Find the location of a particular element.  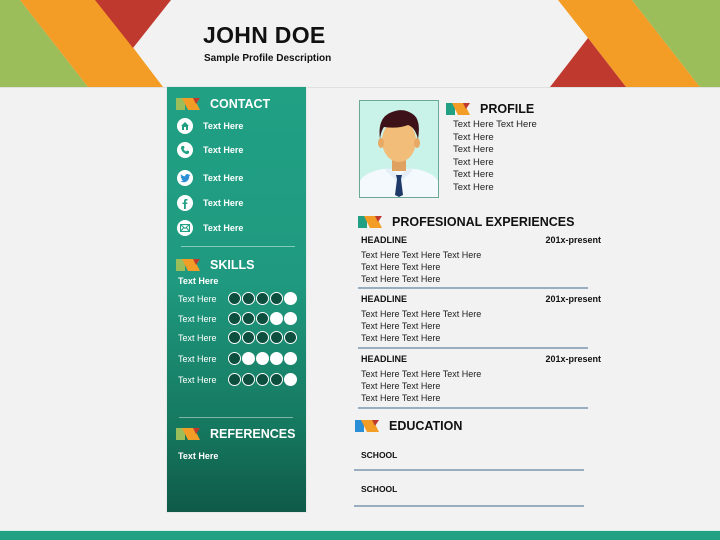

education-title: EDUCATION is located at coordinates (426, 426).